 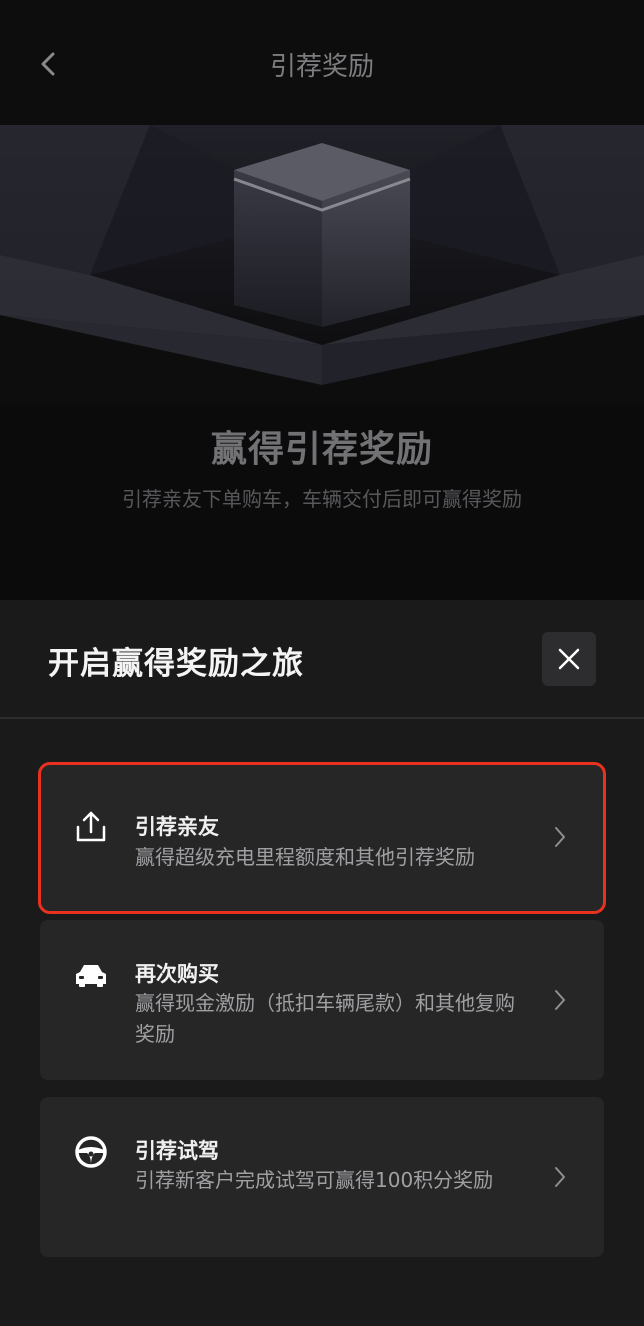 What do you see at coordinates (91, 827) in the screenshot?
I see `share-upload-icon` at bounding box center [91, 827].